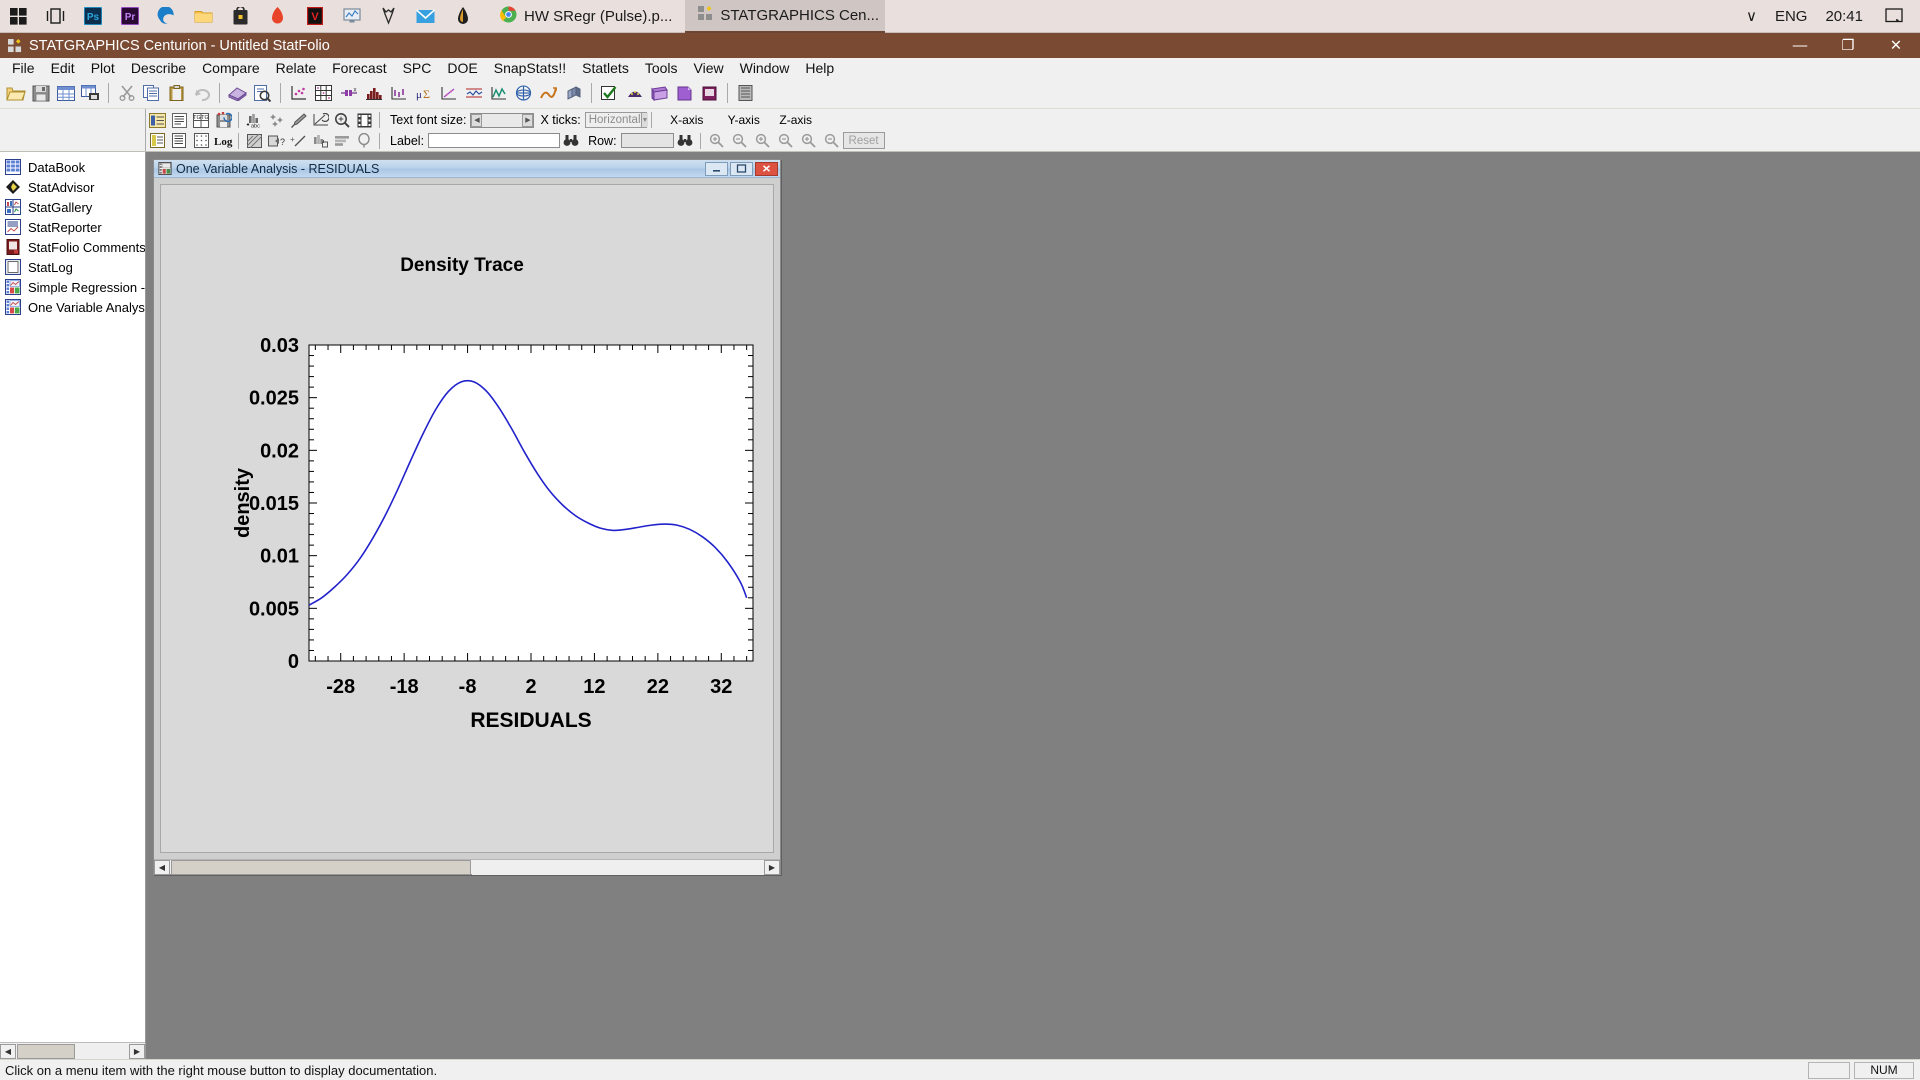 Image resolution: width=1920 pixels, height=1080 pixels. Describe the element at coordinates (609, 93) in the screenshot. I see `check-button` at that location.